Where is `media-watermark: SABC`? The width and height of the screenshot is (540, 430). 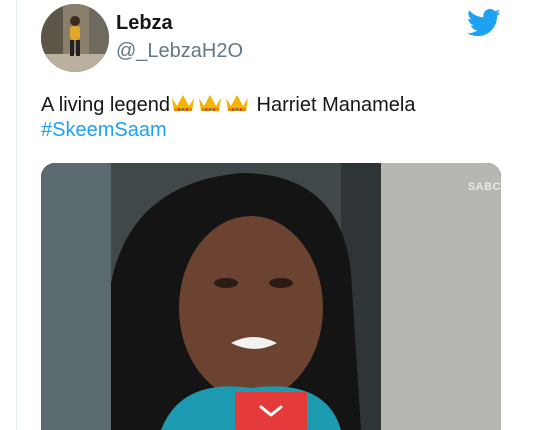 media-watermark: SABC is located at coordinates (484, 187).